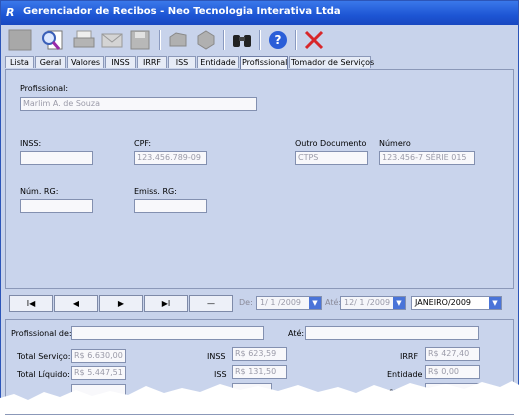 Image resolution: width=521 pixels, height=415 pixels. I want to click on outro-documento-field: CTPS, so click(331, 158).